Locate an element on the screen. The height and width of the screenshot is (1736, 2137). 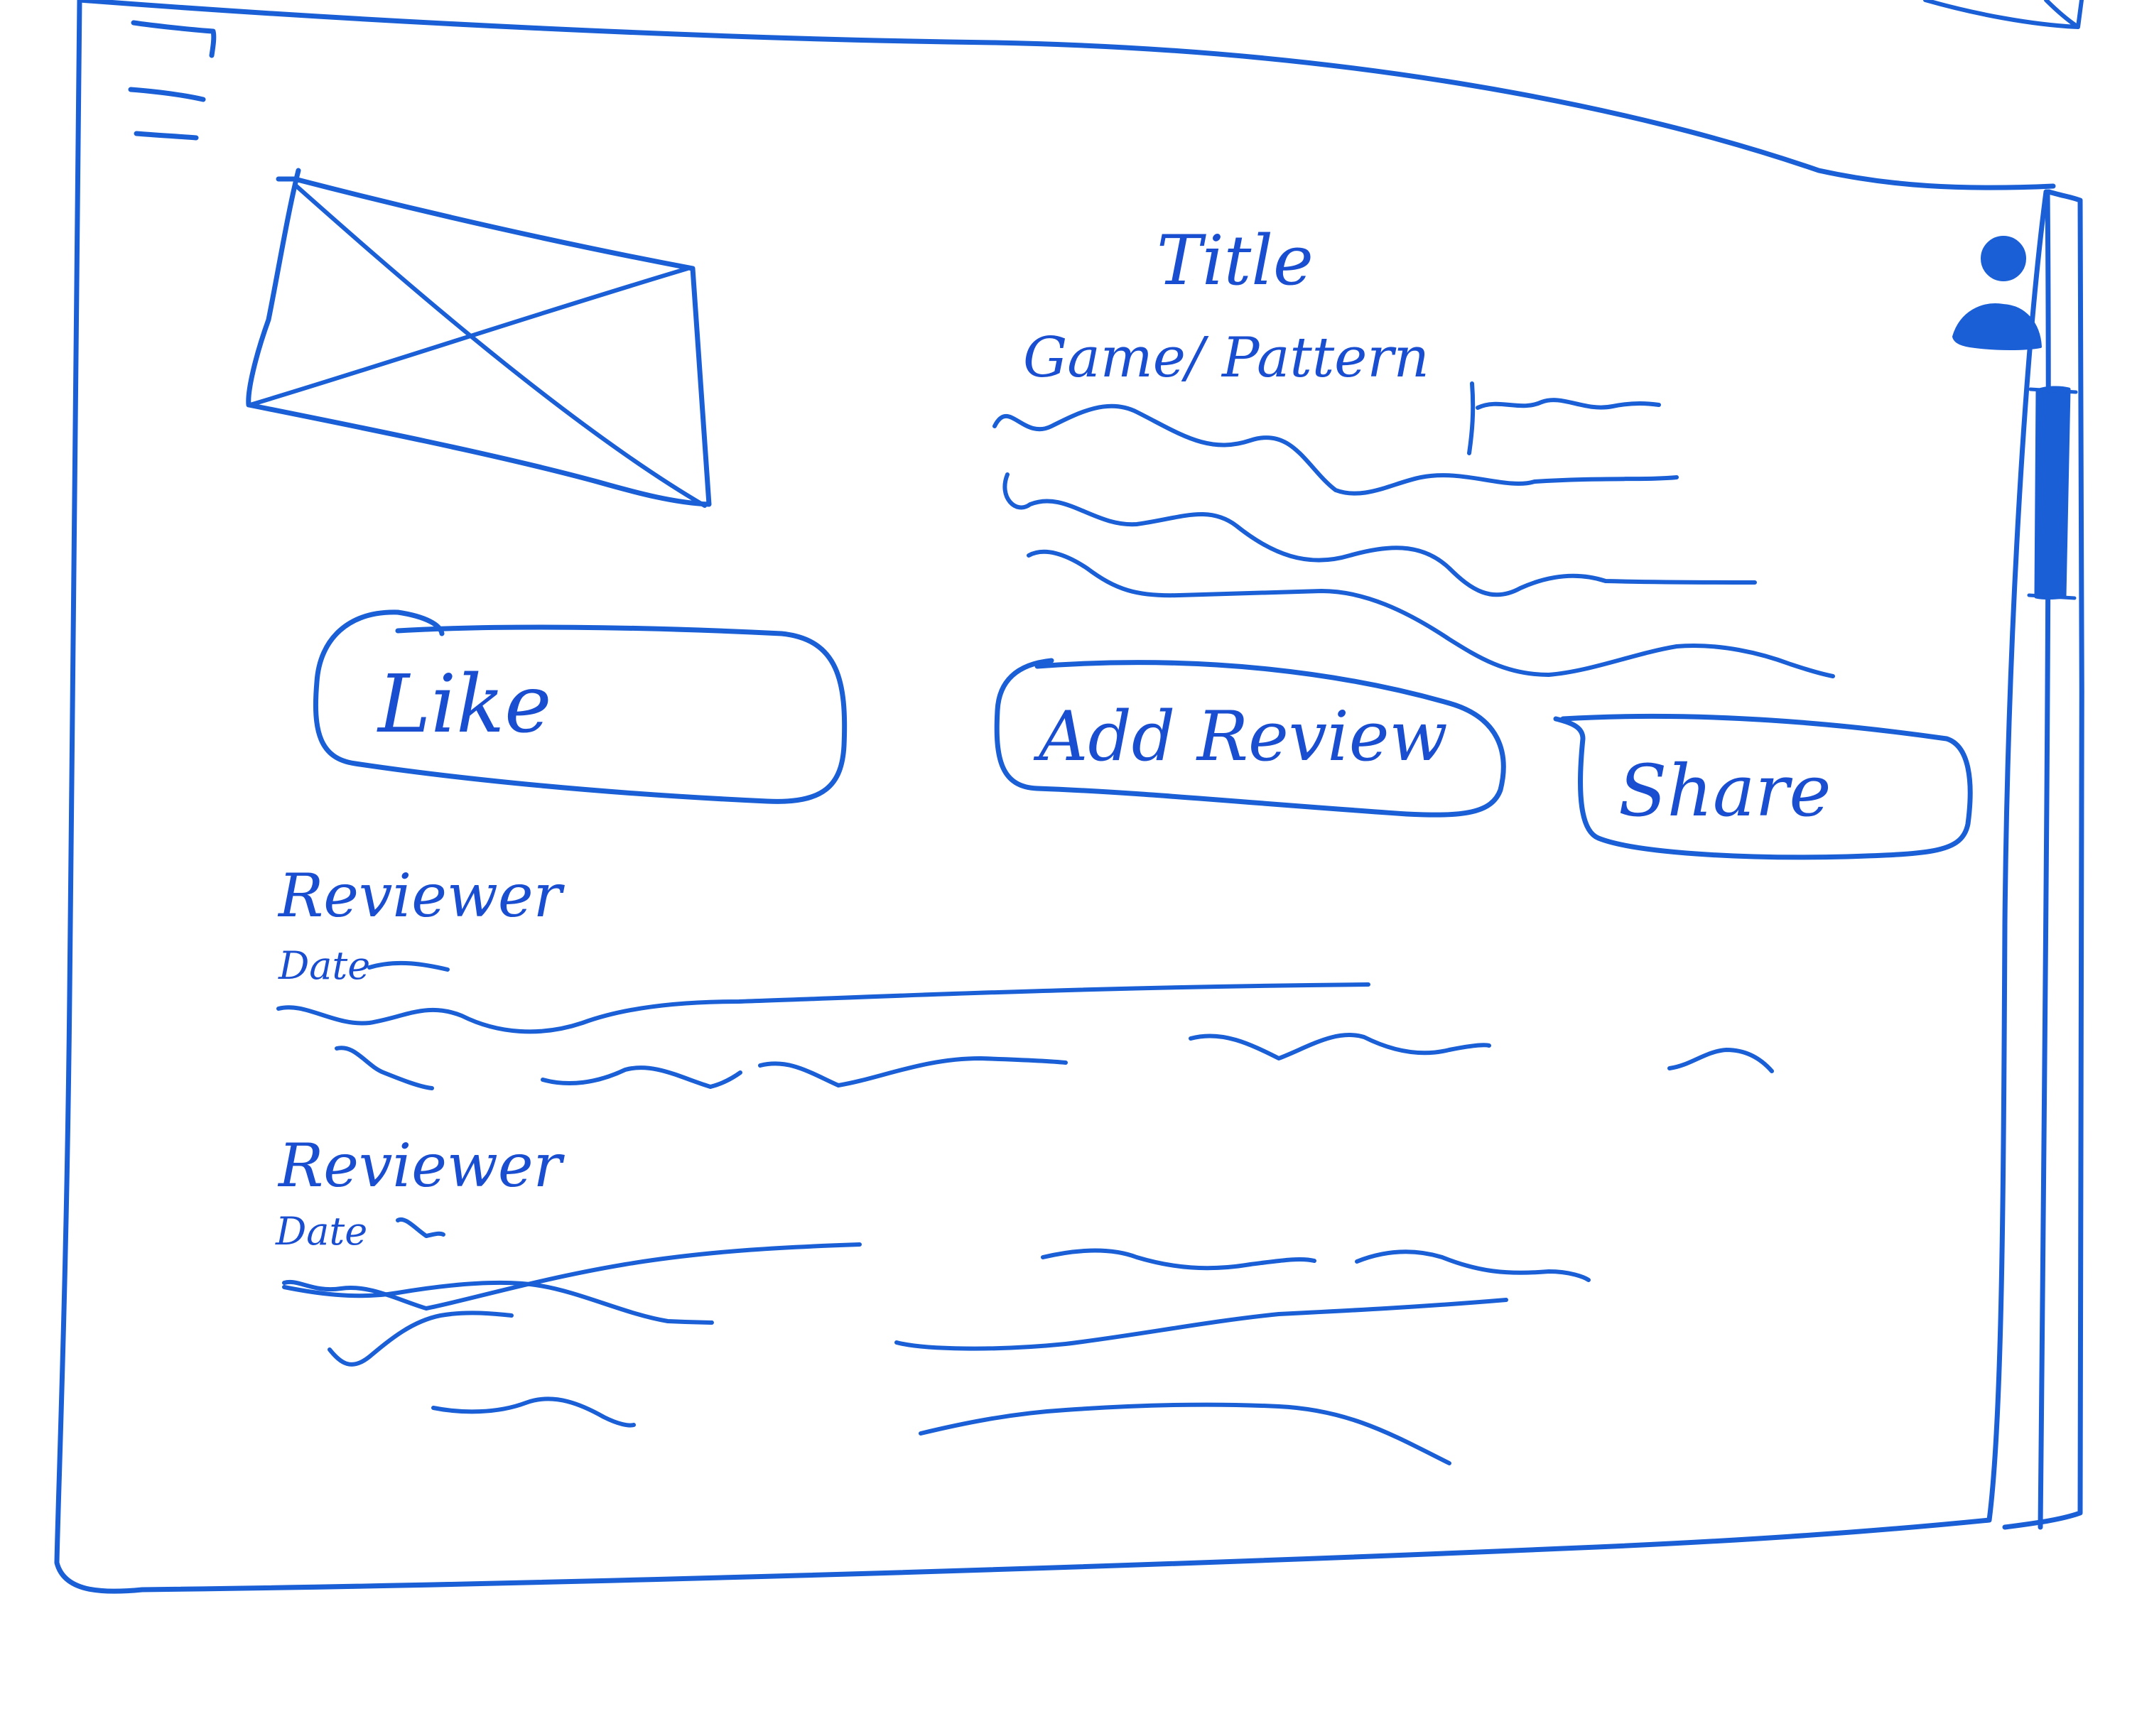
game-subtitle: Game/ Pattern is located at coordinates (1226, 358).